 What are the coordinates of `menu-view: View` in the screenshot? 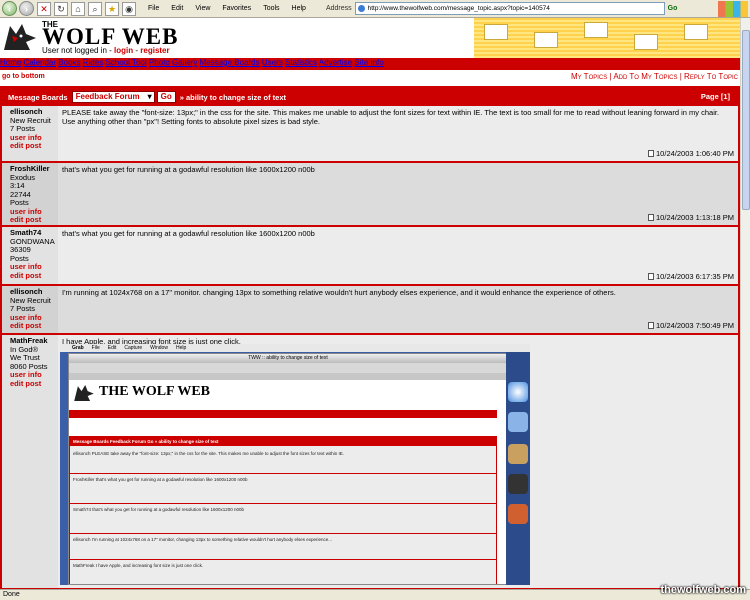 It's located at (202, 8).